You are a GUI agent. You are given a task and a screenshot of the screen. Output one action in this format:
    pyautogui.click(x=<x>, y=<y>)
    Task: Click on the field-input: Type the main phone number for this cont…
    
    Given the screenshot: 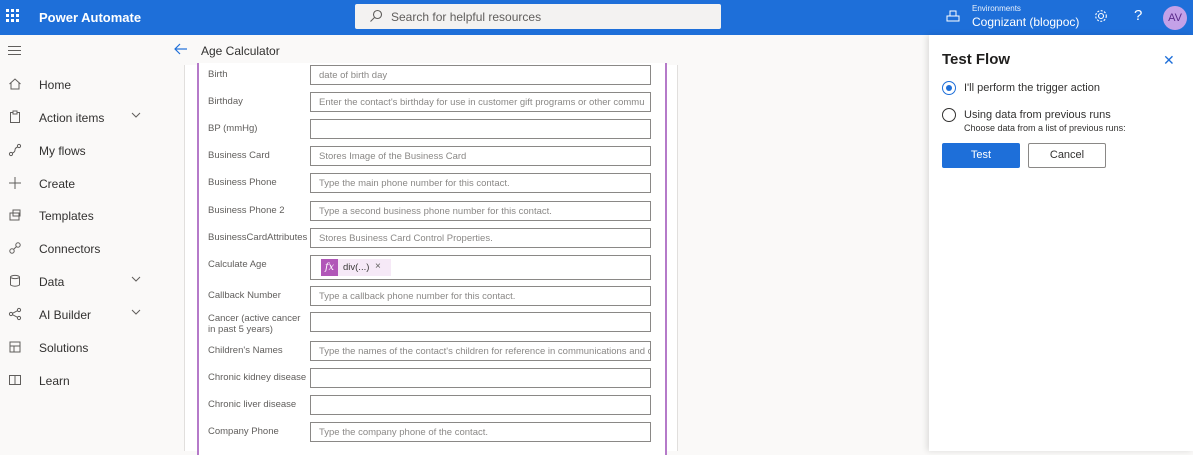 What is the action you would take?
    pyautogui.click(x=480, y=183)
    